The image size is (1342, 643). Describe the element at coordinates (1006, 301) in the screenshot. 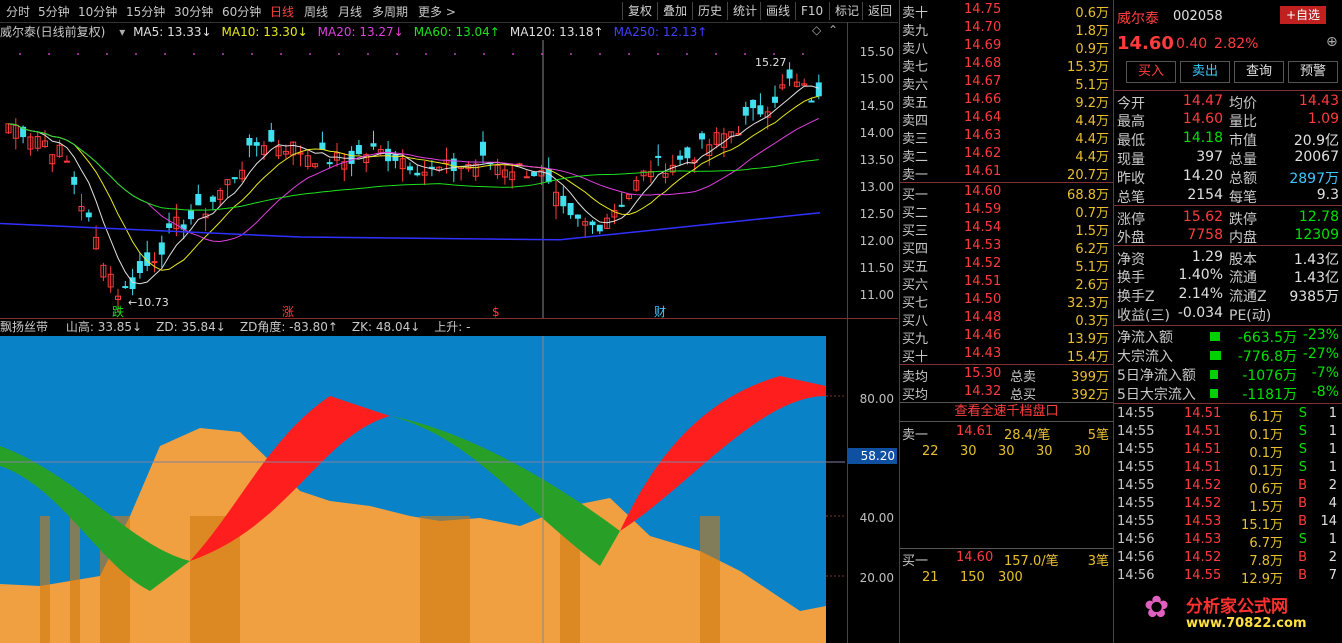

I see `buy-level-row: 买七 14.50 32.3万` at that location.